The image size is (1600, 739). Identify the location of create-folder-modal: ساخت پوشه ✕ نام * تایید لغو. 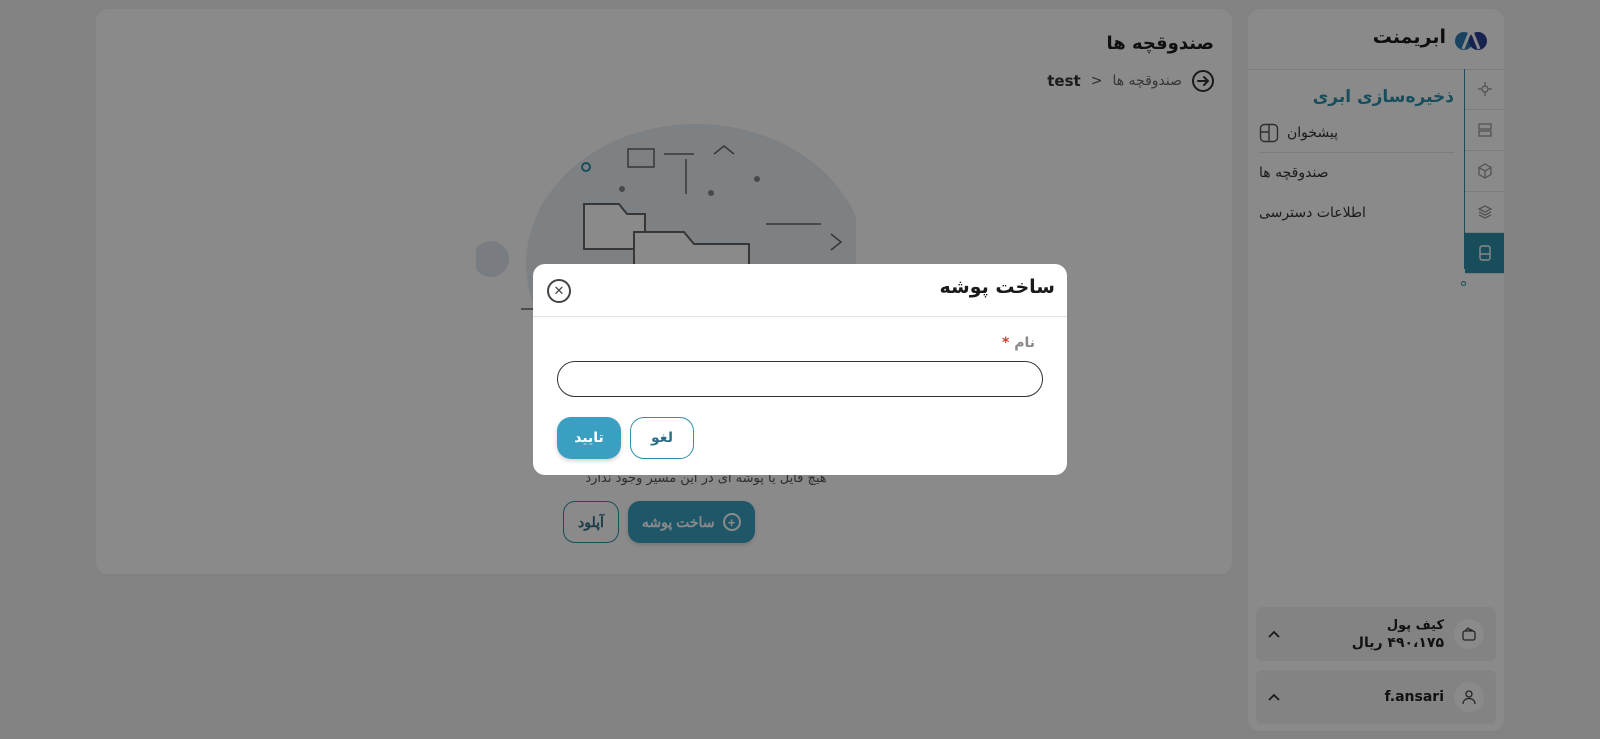
(800, 369).